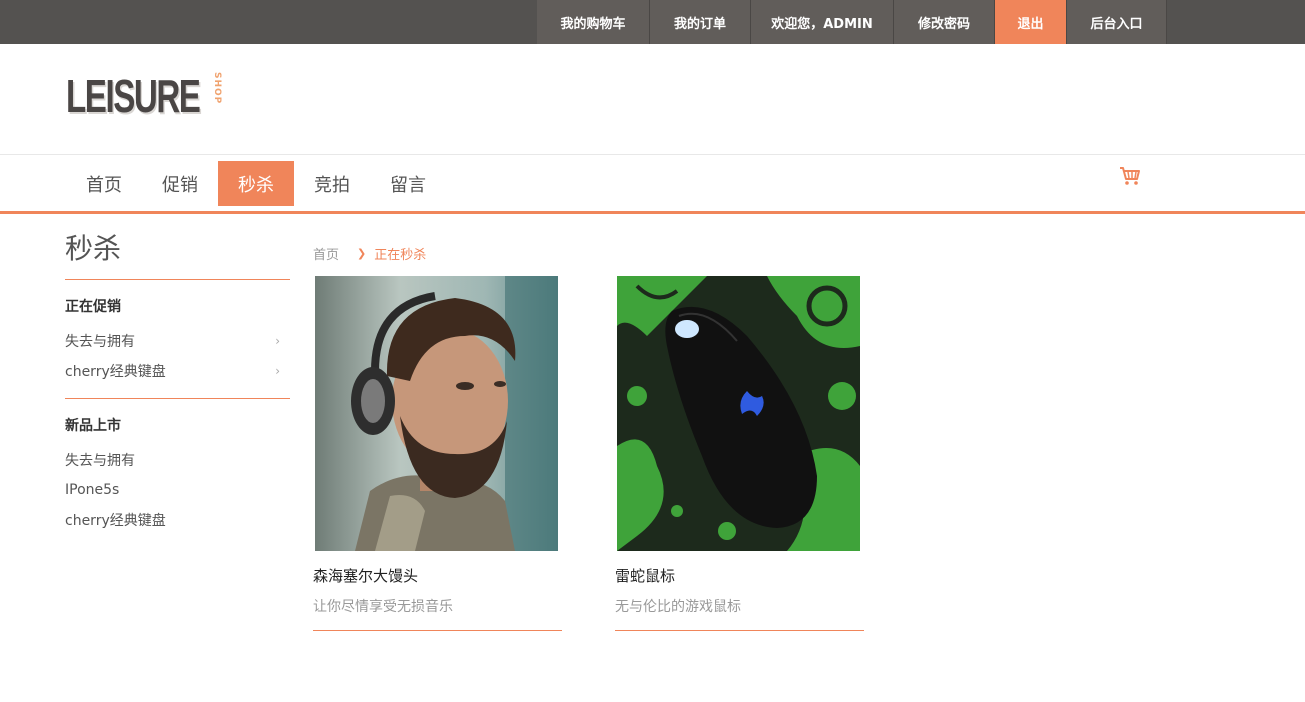 This screenshot has height=702, width=1305. What do you see at coordinates (400, 255) in the screenshot?
I see `breadcrumb-current: 正在秒杀` at bounding box center [400, 255].